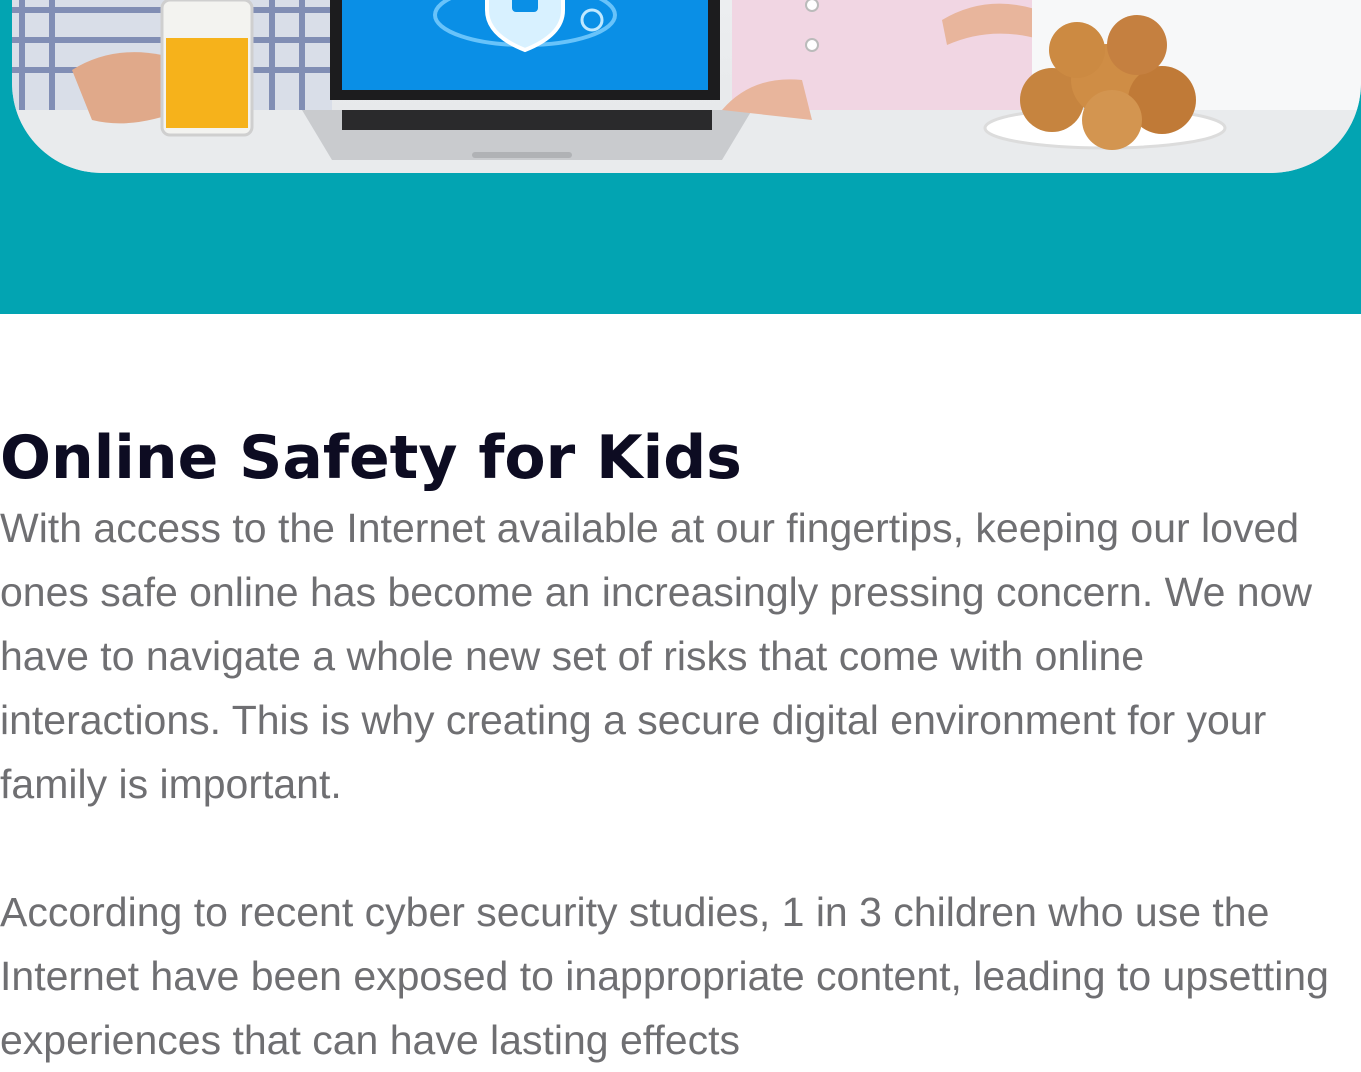  Describe the element at coordinates (207, 68) in the screenshot. I see `juice-glass` at that location.